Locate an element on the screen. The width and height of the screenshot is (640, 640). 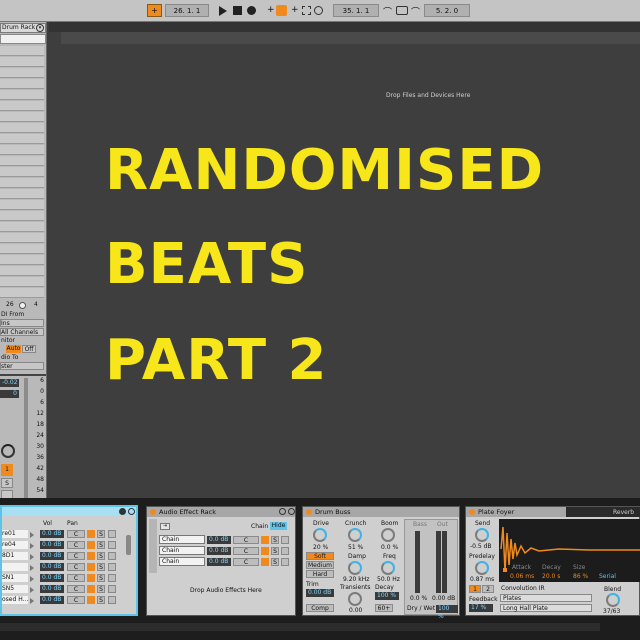
blend-value: 37/63 is located at coordinates (611, 611).